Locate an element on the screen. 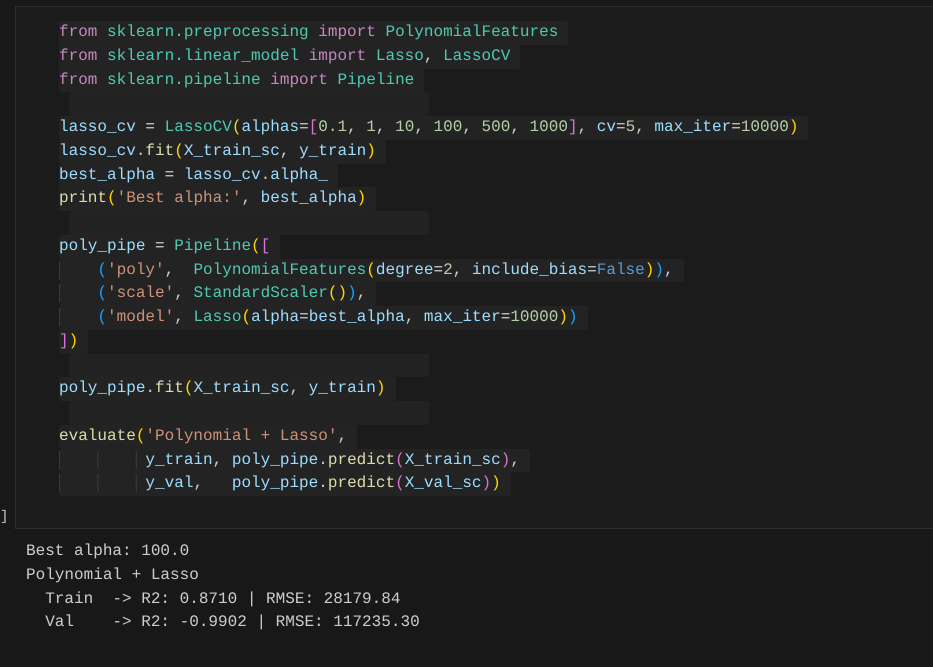  output-line: Polynomial + Lasso is located at coordinates (113, 575).